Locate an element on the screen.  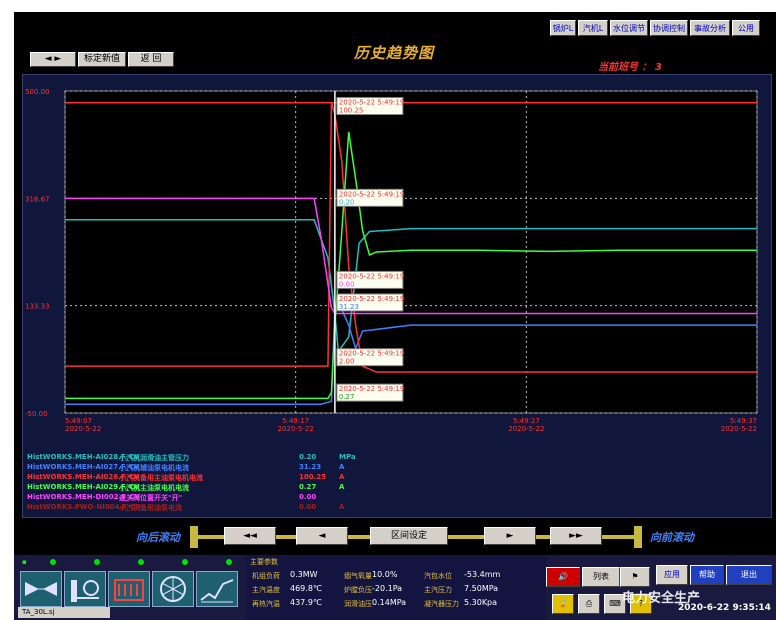
legend-desc: 小汽机润滑油主管压力 is located at coordinates (154, 458).